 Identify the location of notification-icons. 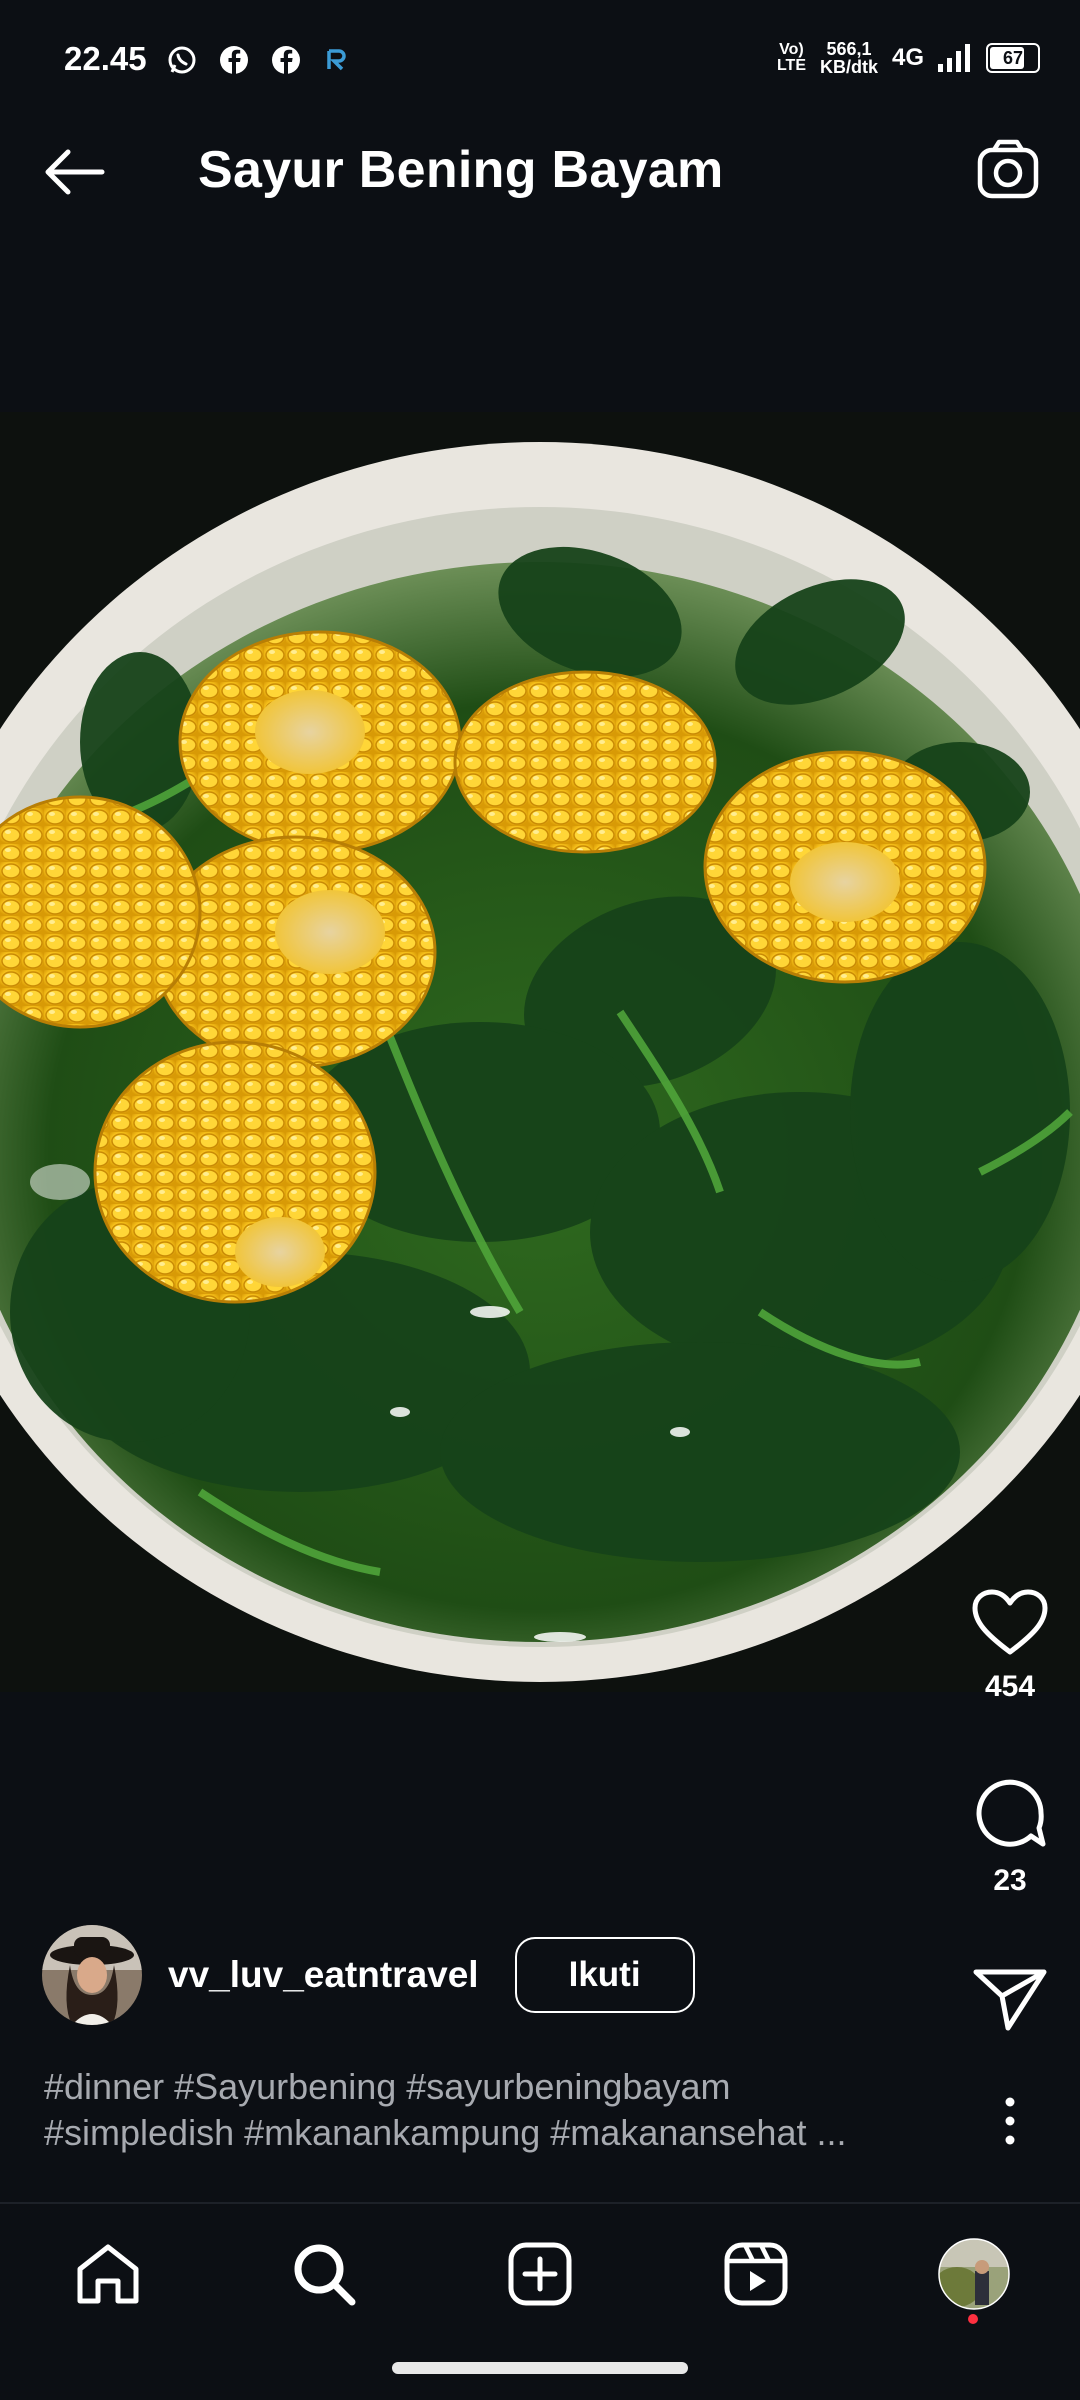
(260, 60).